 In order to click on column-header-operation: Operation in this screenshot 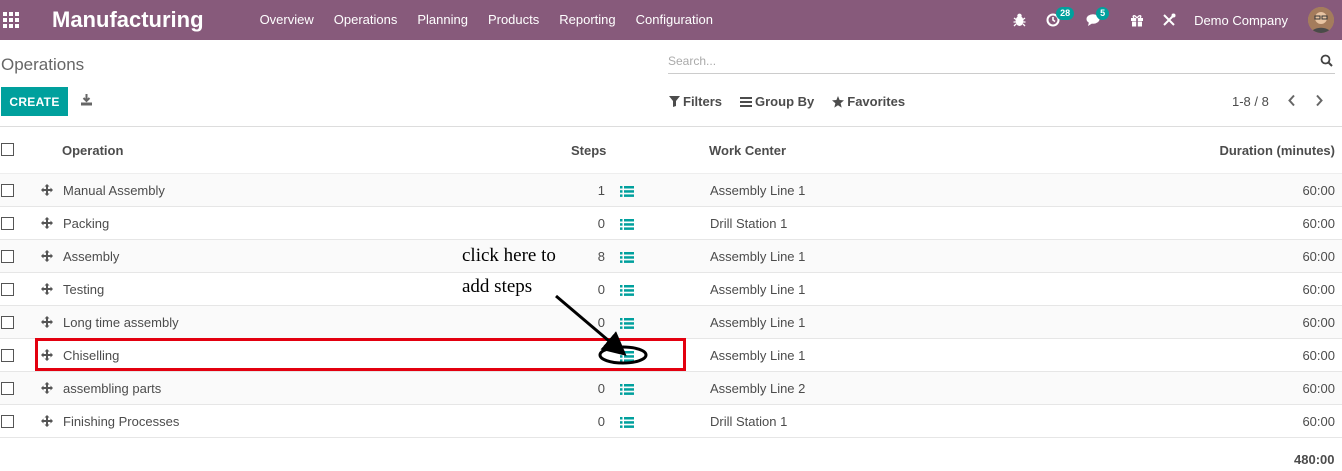, I will do `click(92, 150)`.